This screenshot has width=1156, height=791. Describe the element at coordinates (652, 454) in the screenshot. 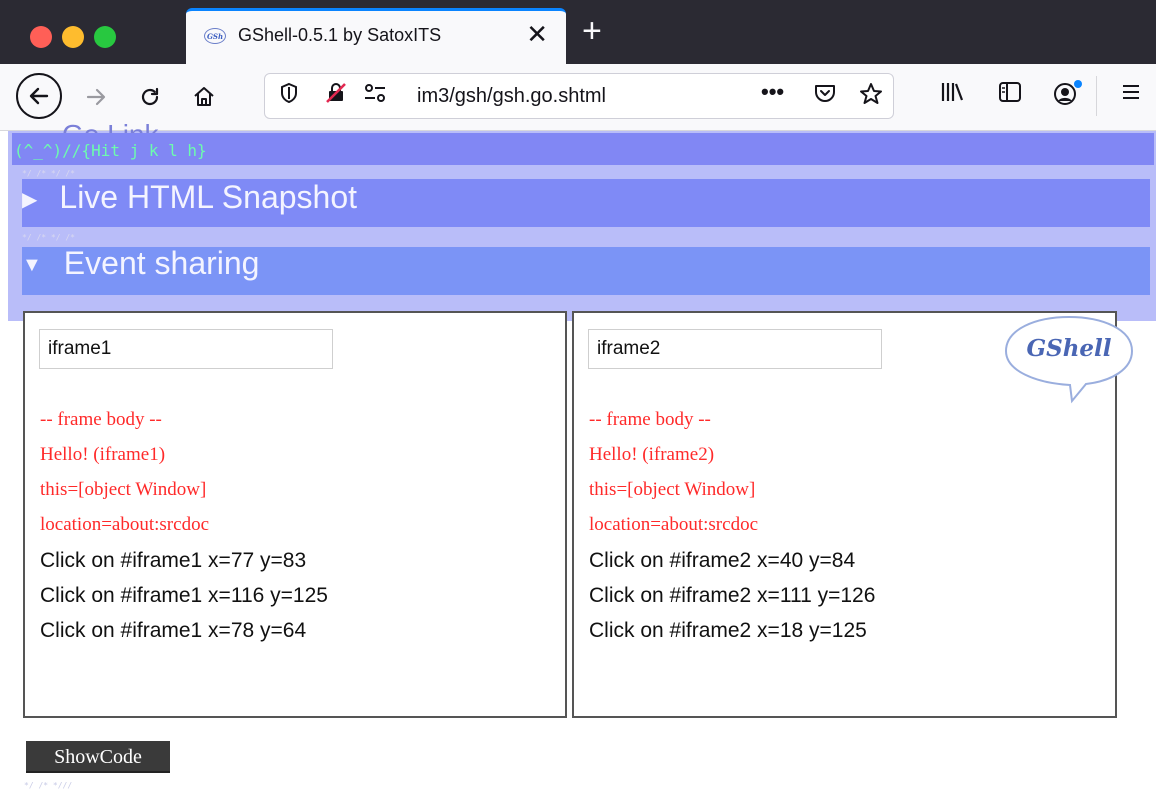

I see `hello-line: Hello! (iframe2)` at that location.